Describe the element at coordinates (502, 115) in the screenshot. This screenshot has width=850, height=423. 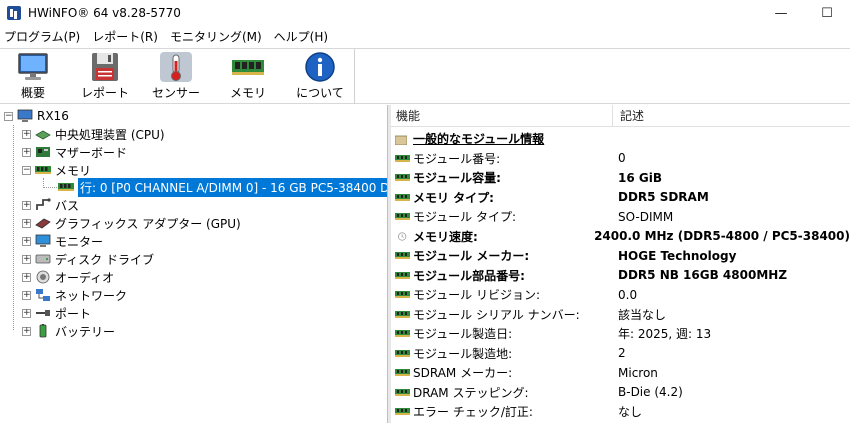
I see `column-header-feature: 機能` at that location.